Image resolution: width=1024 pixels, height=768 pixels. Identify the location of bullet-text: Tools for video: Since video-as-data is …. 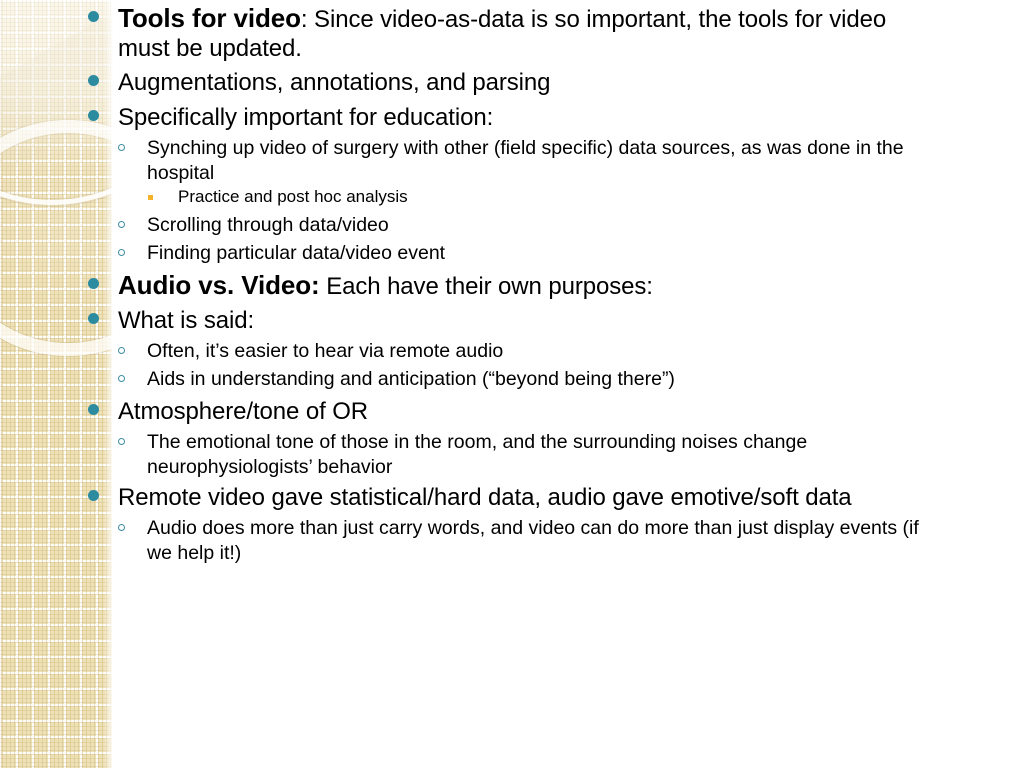
(513, 31).